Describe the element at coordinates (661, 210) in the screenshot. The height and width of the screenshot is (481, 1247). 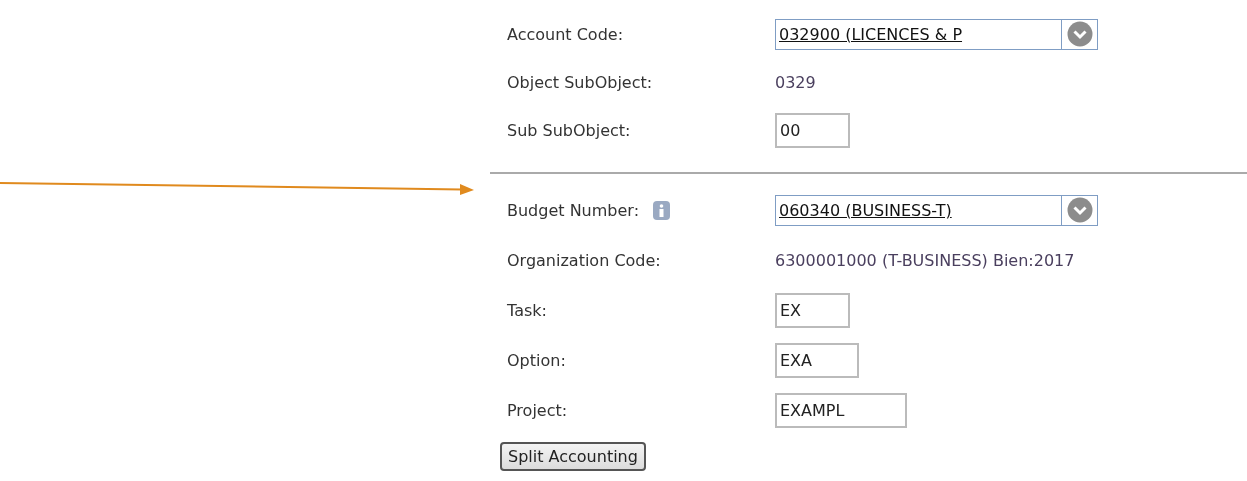
I see `info-icon` at that location.